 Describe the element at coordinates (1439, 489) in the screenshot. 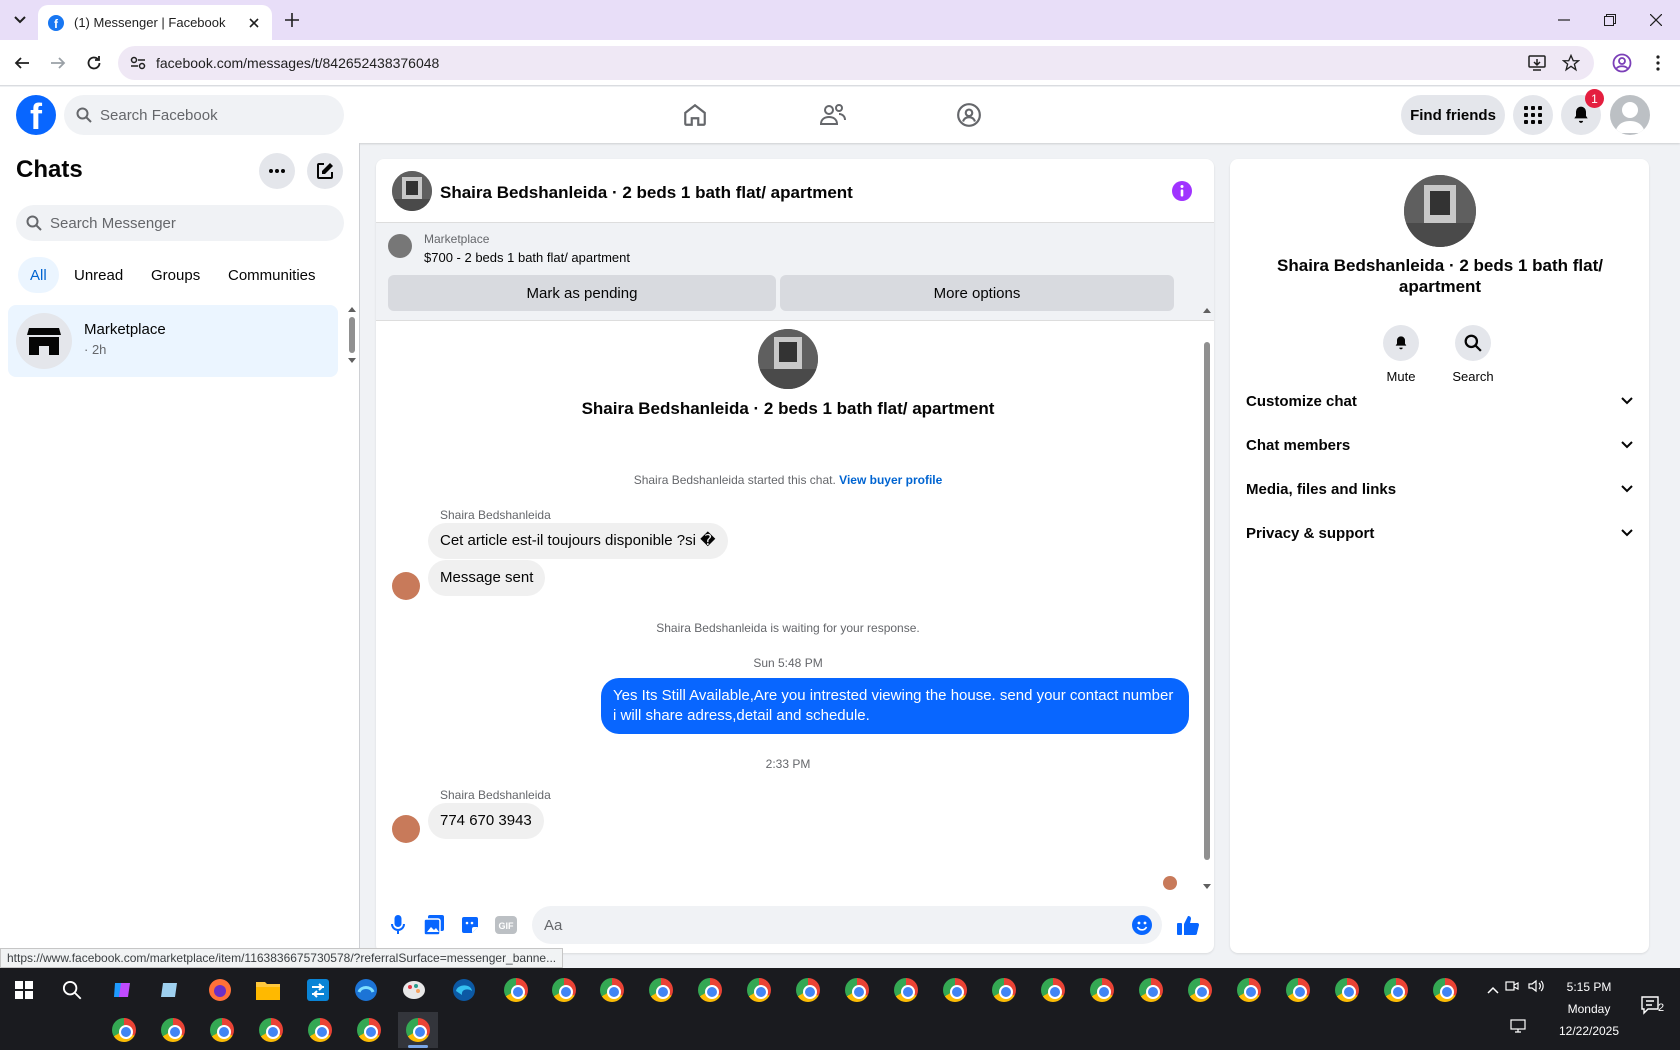

I see `media-files-links-row: Media, files and links` at that location.